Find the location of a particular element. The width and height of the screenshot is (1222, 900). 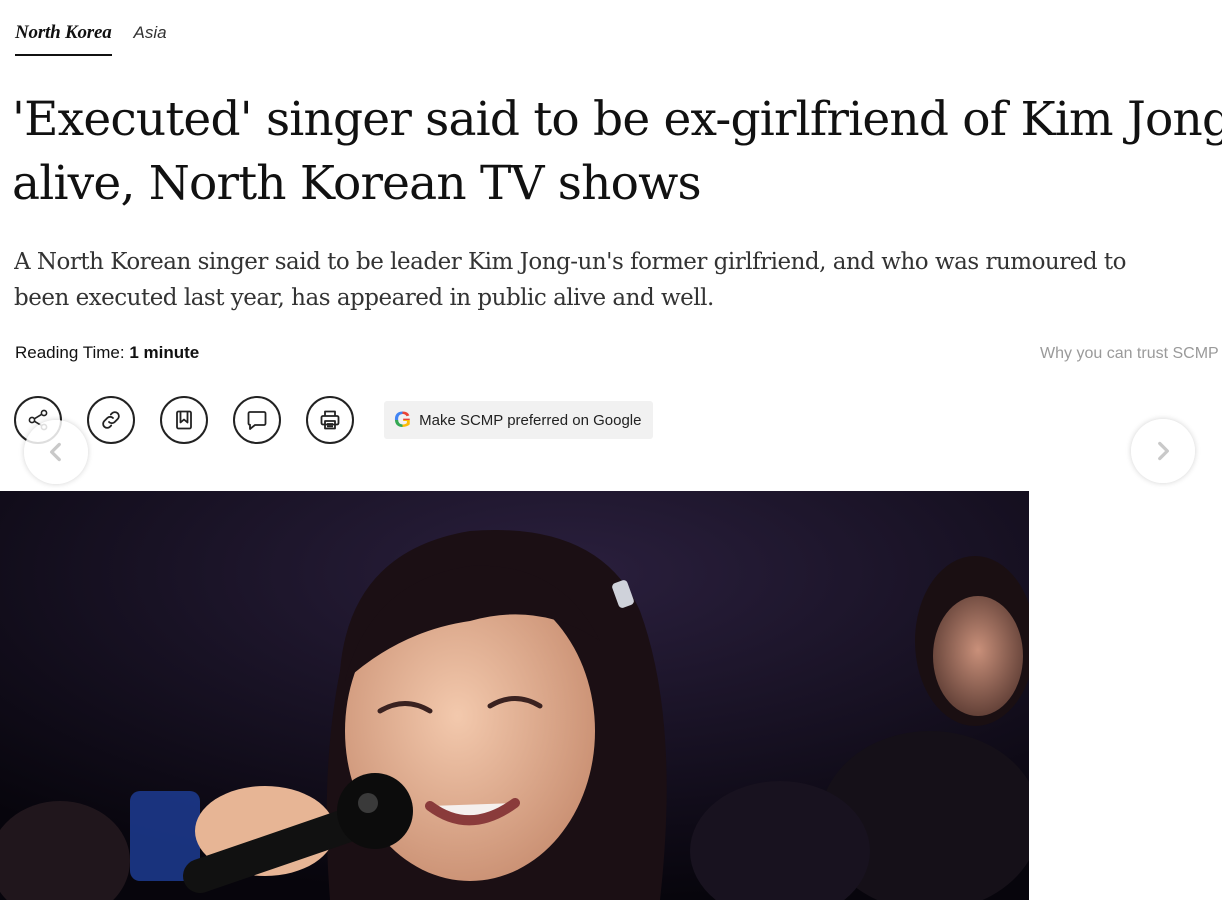

bookmark-icon is located at coordinates (184, 420).